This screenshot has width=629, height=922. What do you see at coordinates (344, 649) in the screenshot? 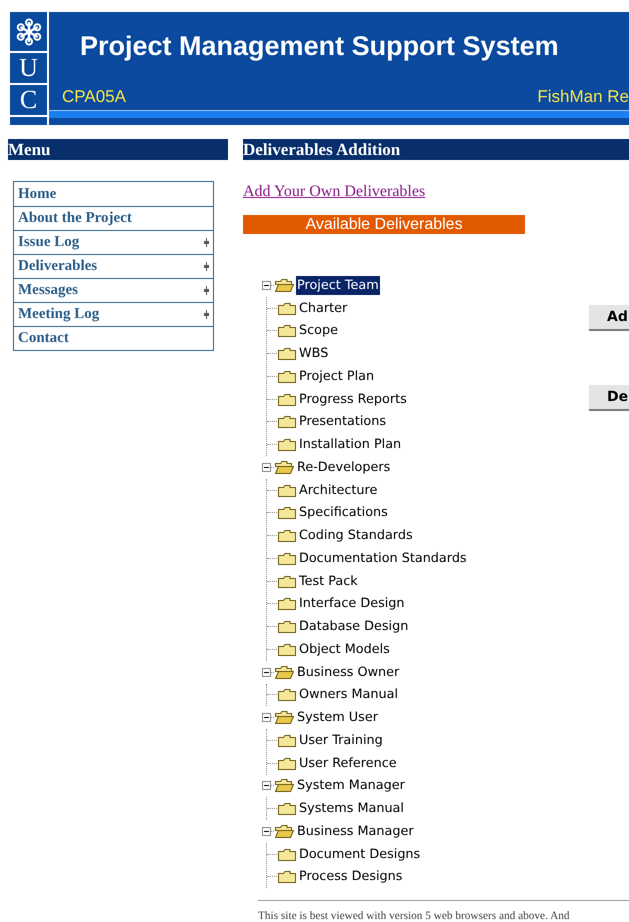
I see `tree-node: Object Models` at bounding box center [344, 649].